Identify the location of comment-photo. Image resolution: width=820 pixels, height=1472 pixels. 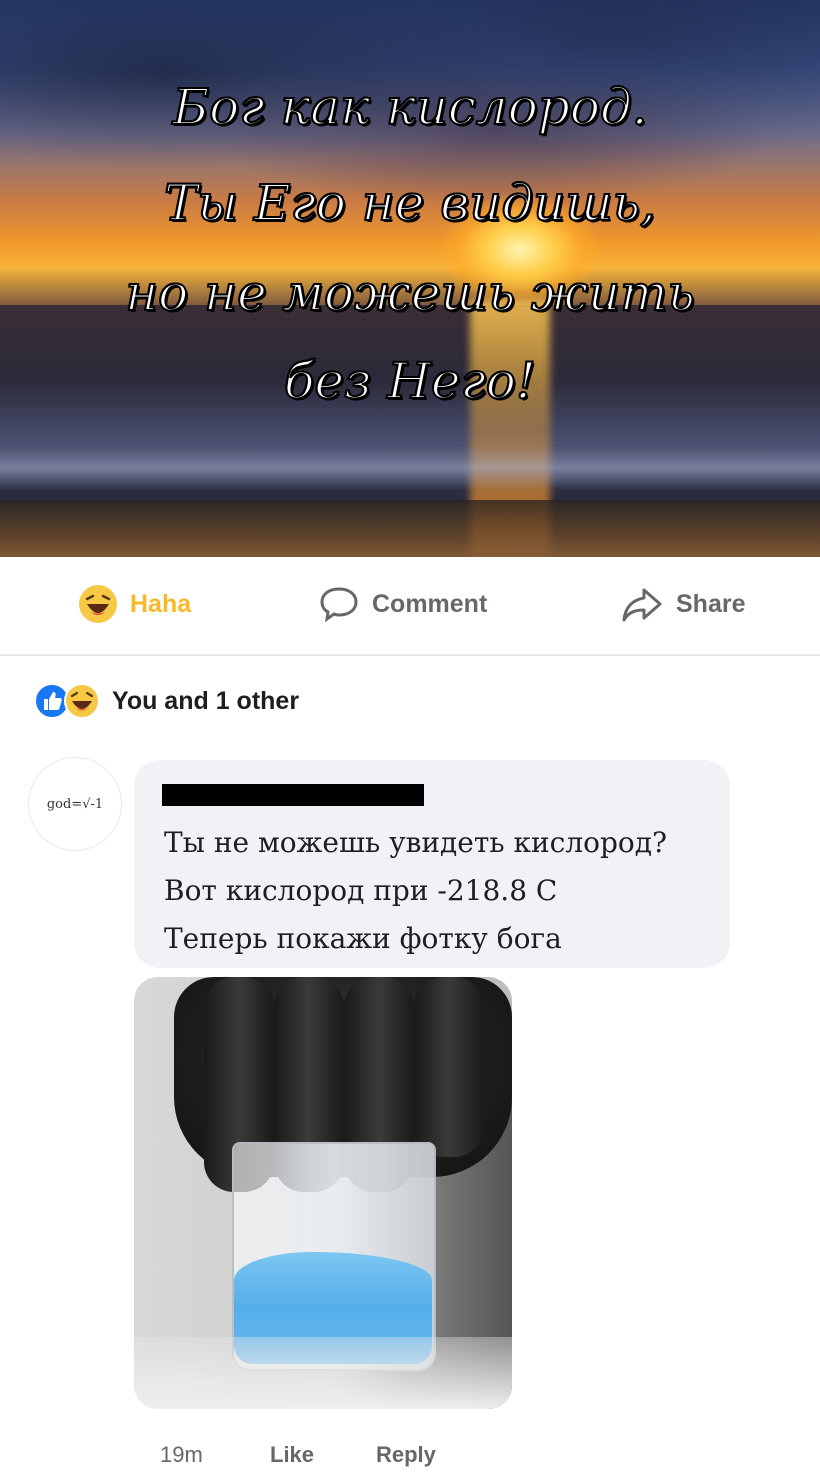
(323, 1193).